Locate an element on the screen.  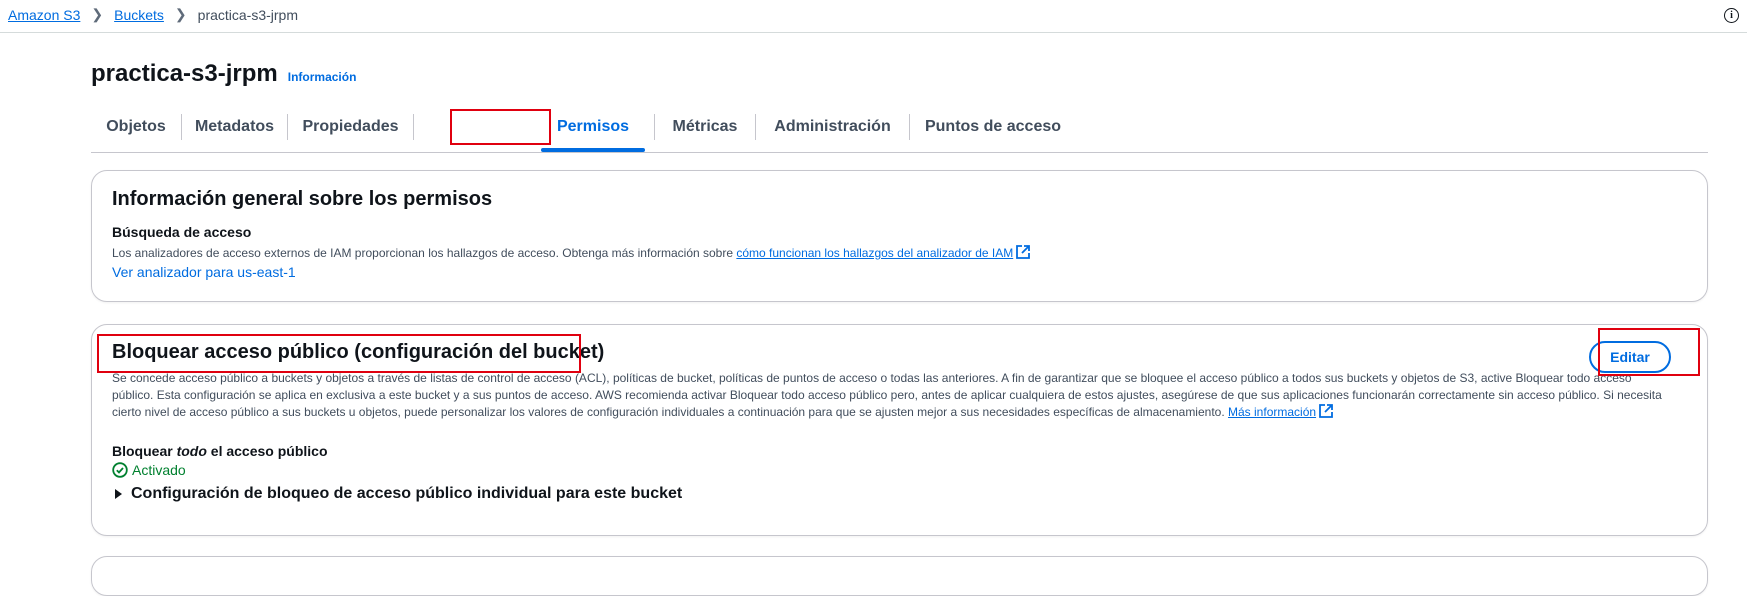
status-text: Activado is located at coordinates (159, 470).